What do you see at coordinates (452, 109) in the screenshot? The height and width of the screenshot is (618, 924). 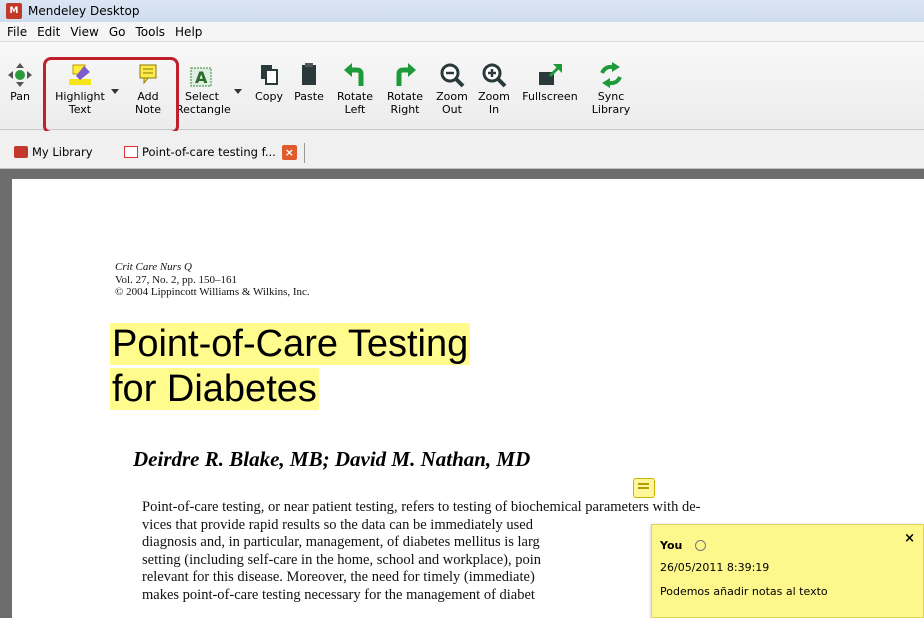 I see `zoom-out-label-2: Out` at bounding box center [452, 109].